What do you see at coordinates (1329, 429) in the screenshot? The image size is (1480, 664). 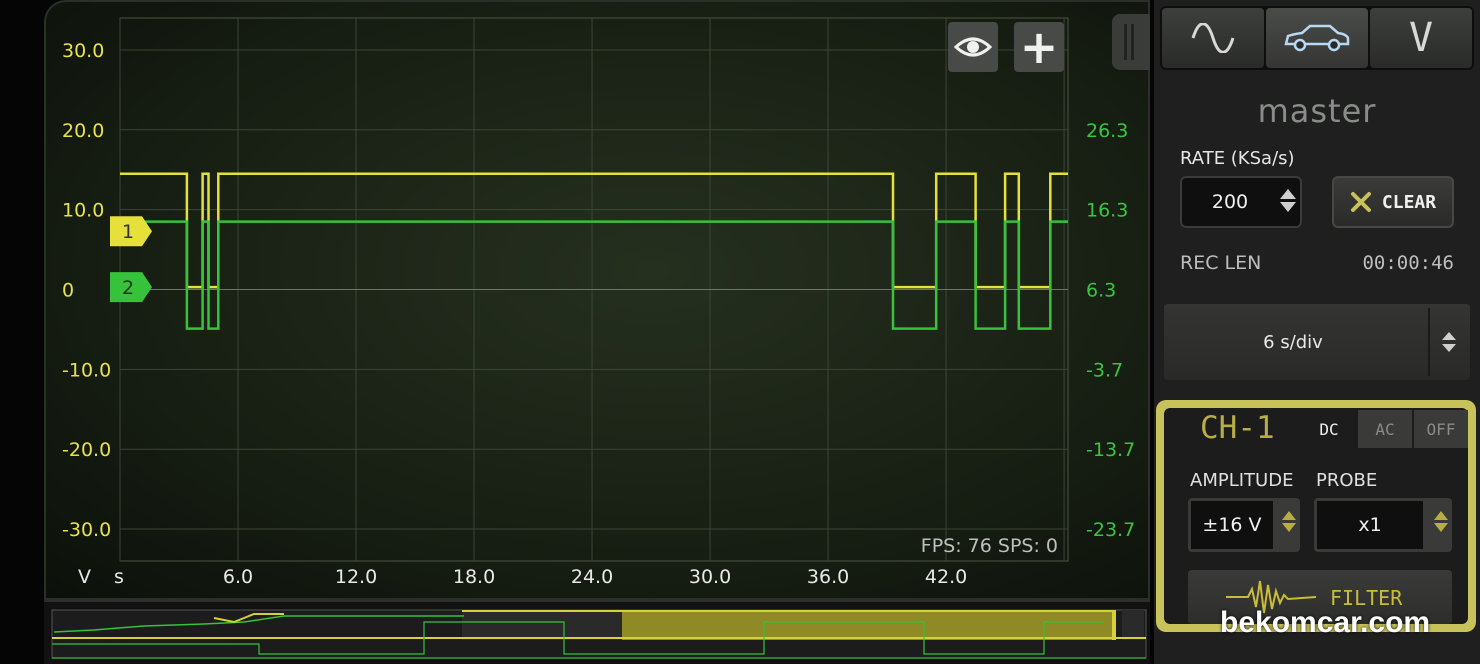 I see `coupling-dc-button: DC` at bounding box center [1329, 429].